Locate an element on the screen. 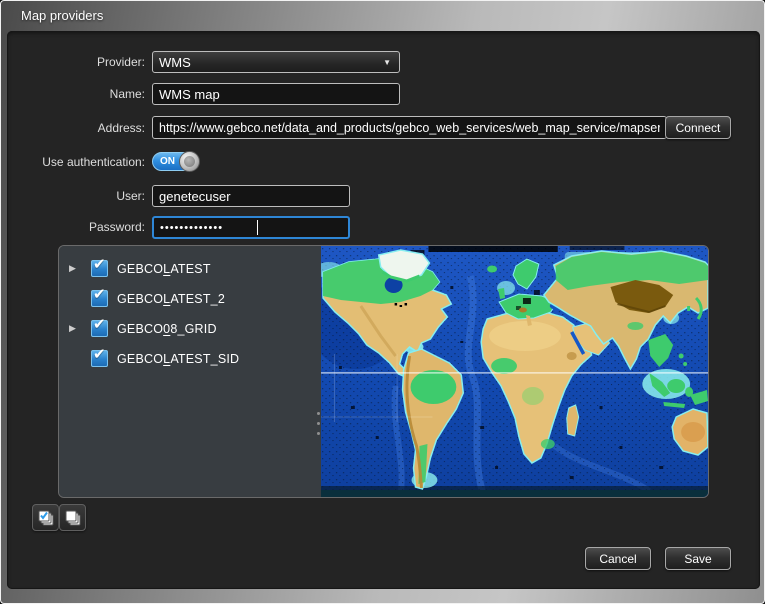 Image resolution: width=765 pixels, height=604 pixels. layer-row: ✔ GEBCOLATEST_SID is located at coordinates (187, 360).